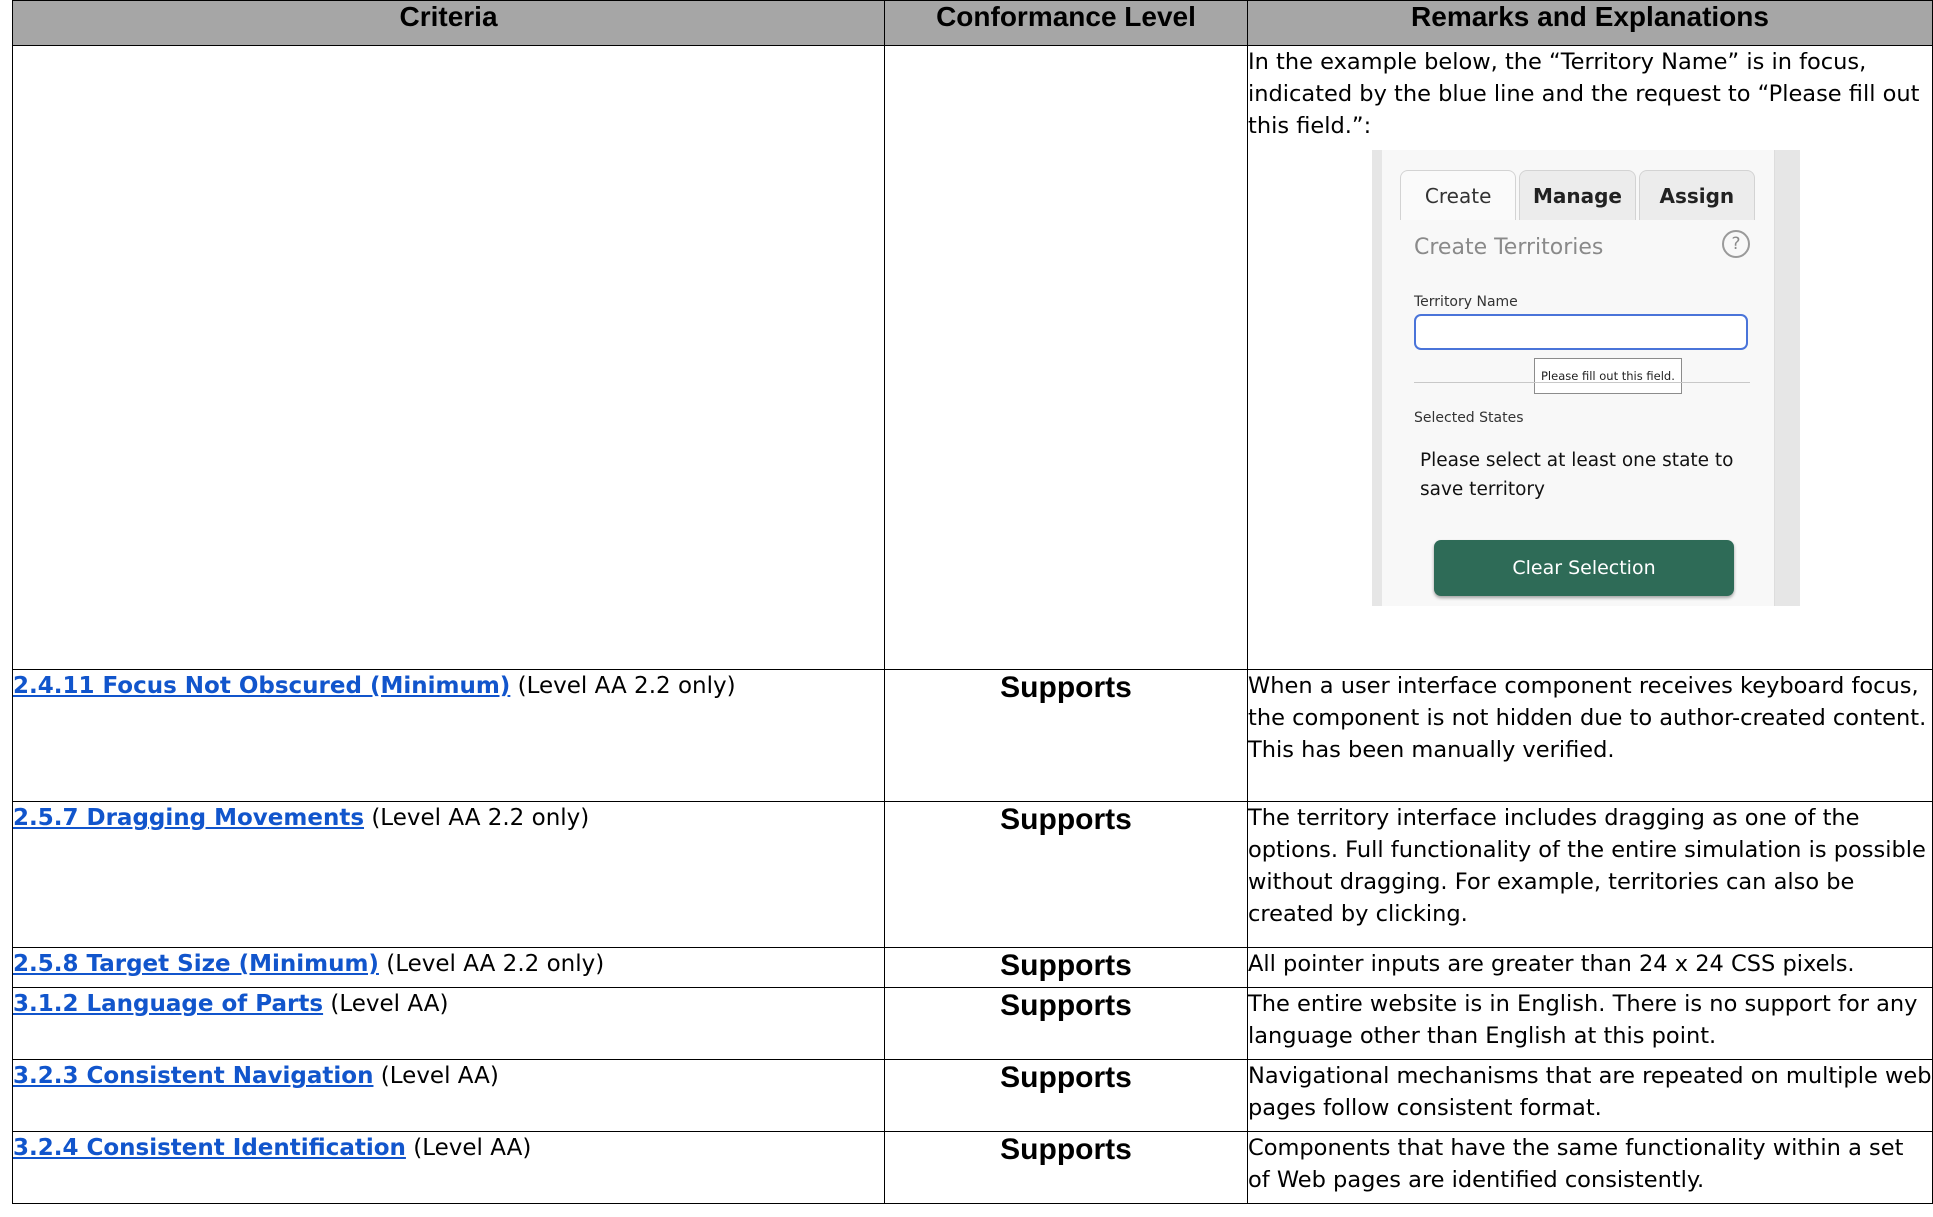  Describe the element at coordinates (1458, 195) in the screenshot. I see `tab-create: Create` at that location.